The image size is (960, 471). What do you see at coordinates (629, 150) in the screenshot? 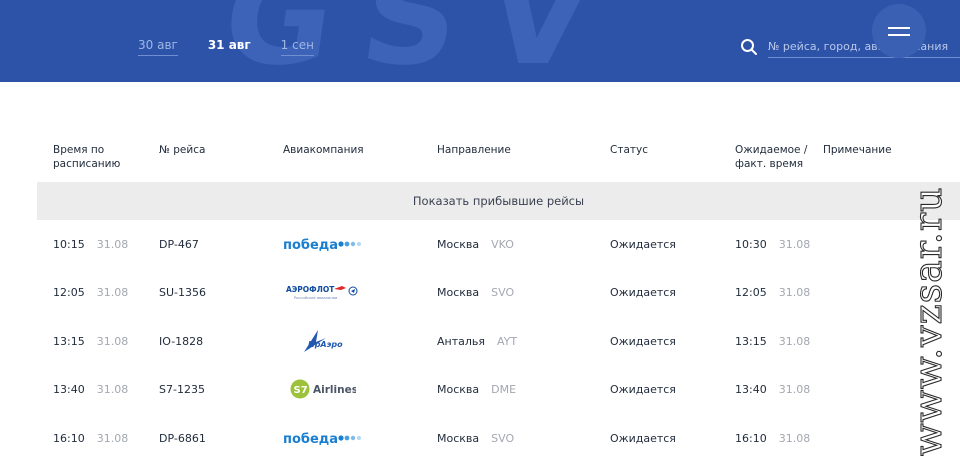
I see `column-status: Статус` at bounding box center [629, 150].